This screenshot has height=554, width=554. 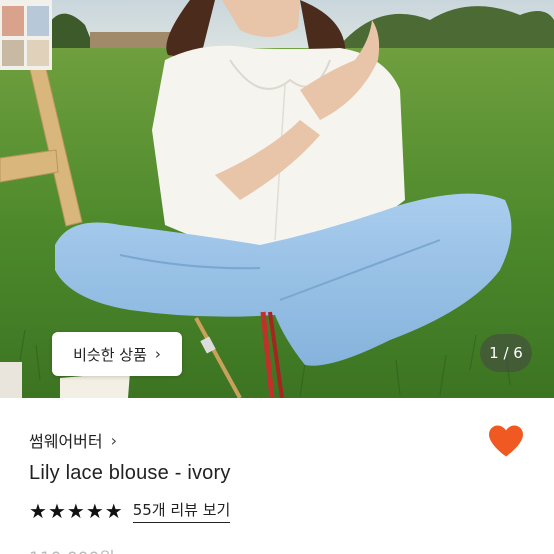 What do you see at coordinates (181, 511) in the screenshot?
I see `view-reviews-link: 55개 리뷰 보기` at bounding box center [181, 511].